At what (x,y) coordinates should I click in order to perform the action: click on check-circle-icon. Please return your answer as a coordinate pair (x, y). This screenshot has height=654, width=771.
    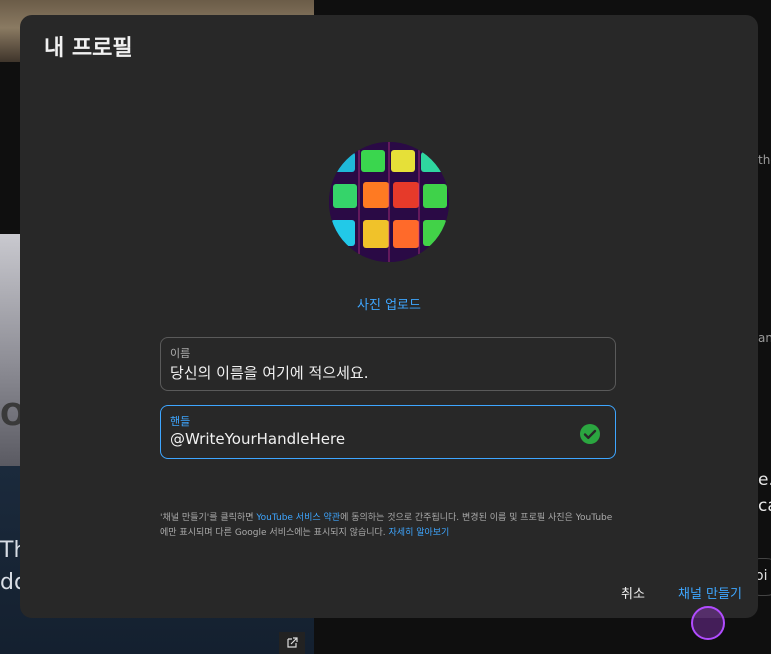
    Looking at the image, I should click on (590, 434).